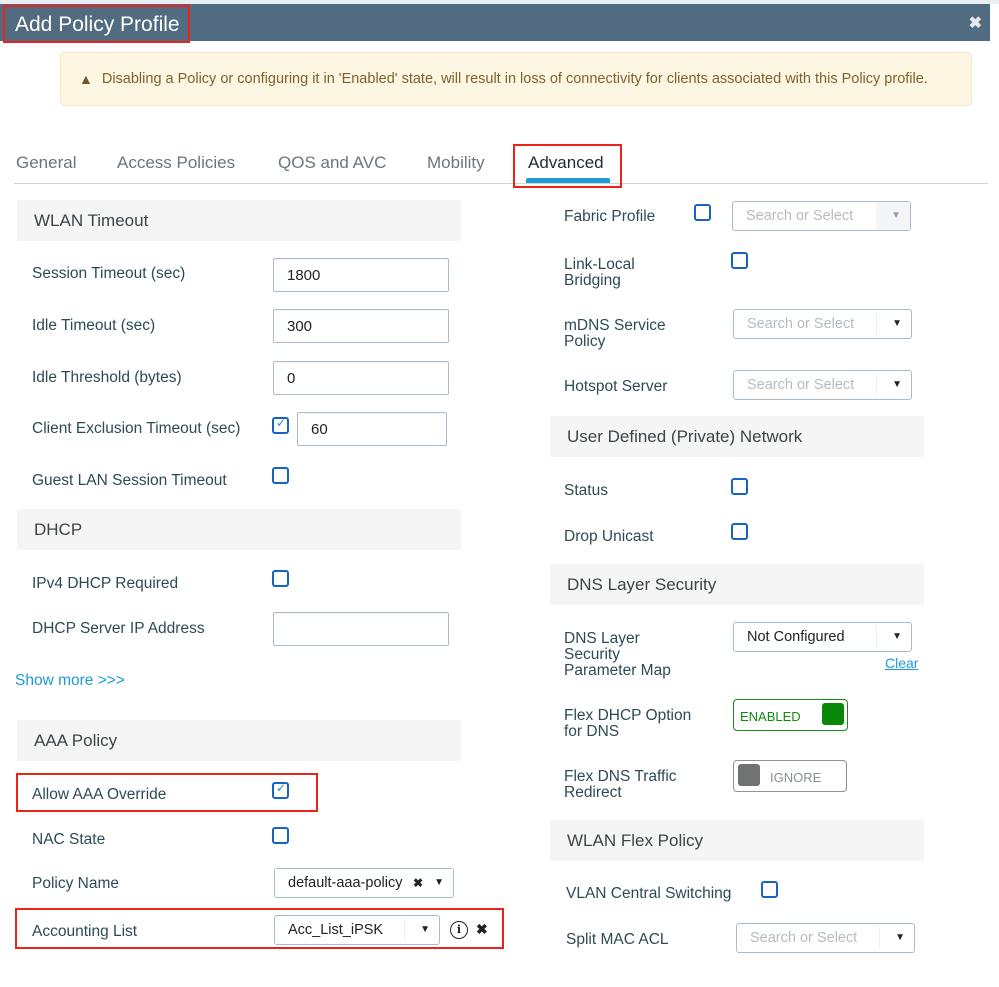 This screenshot has height=987, width=999. I want to click on hotspot-placeholder: Search or Select, so click(801, 385).